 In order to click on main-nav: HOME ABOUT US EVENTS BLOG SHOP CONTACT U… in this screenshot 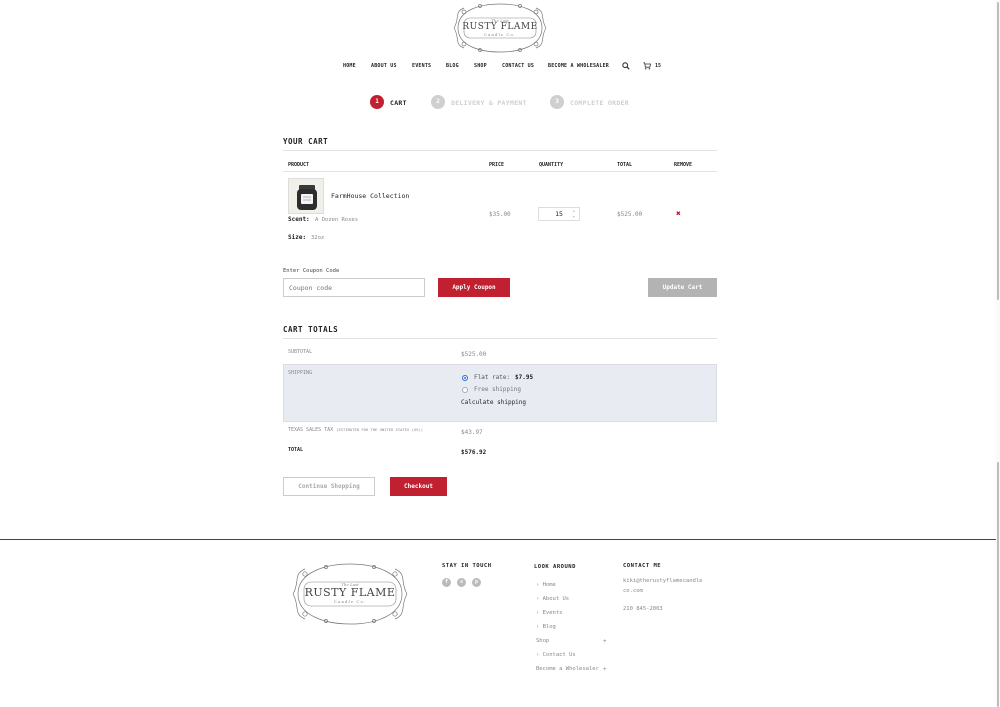, I will do `click(500, 69)`.